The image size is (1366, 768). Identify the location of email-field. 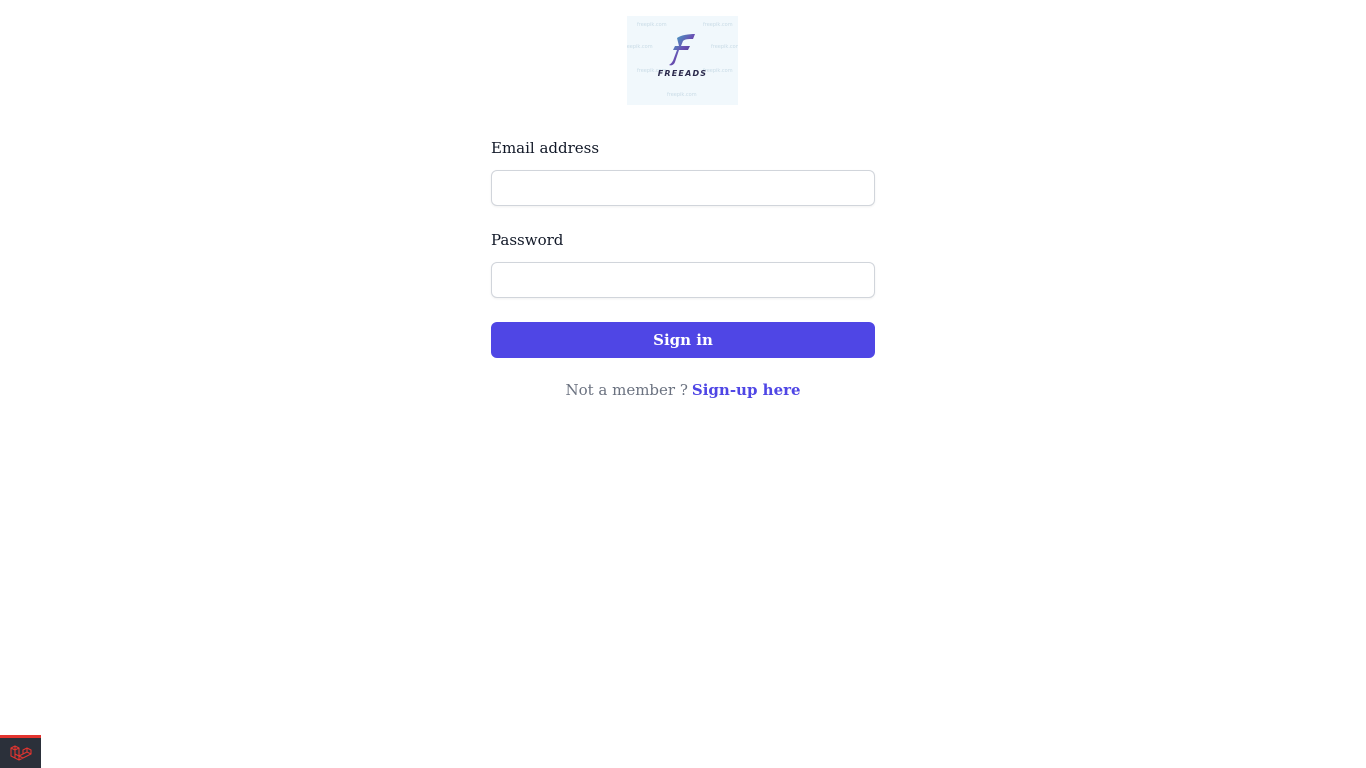
(683, 188).